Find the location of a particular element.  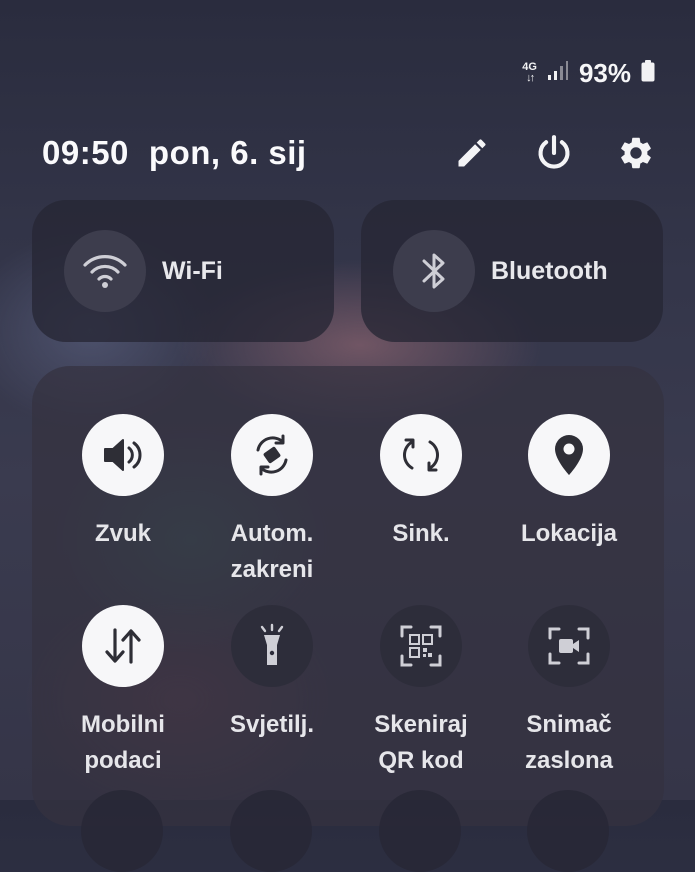

location-icon is located at coordinates (569, 455).